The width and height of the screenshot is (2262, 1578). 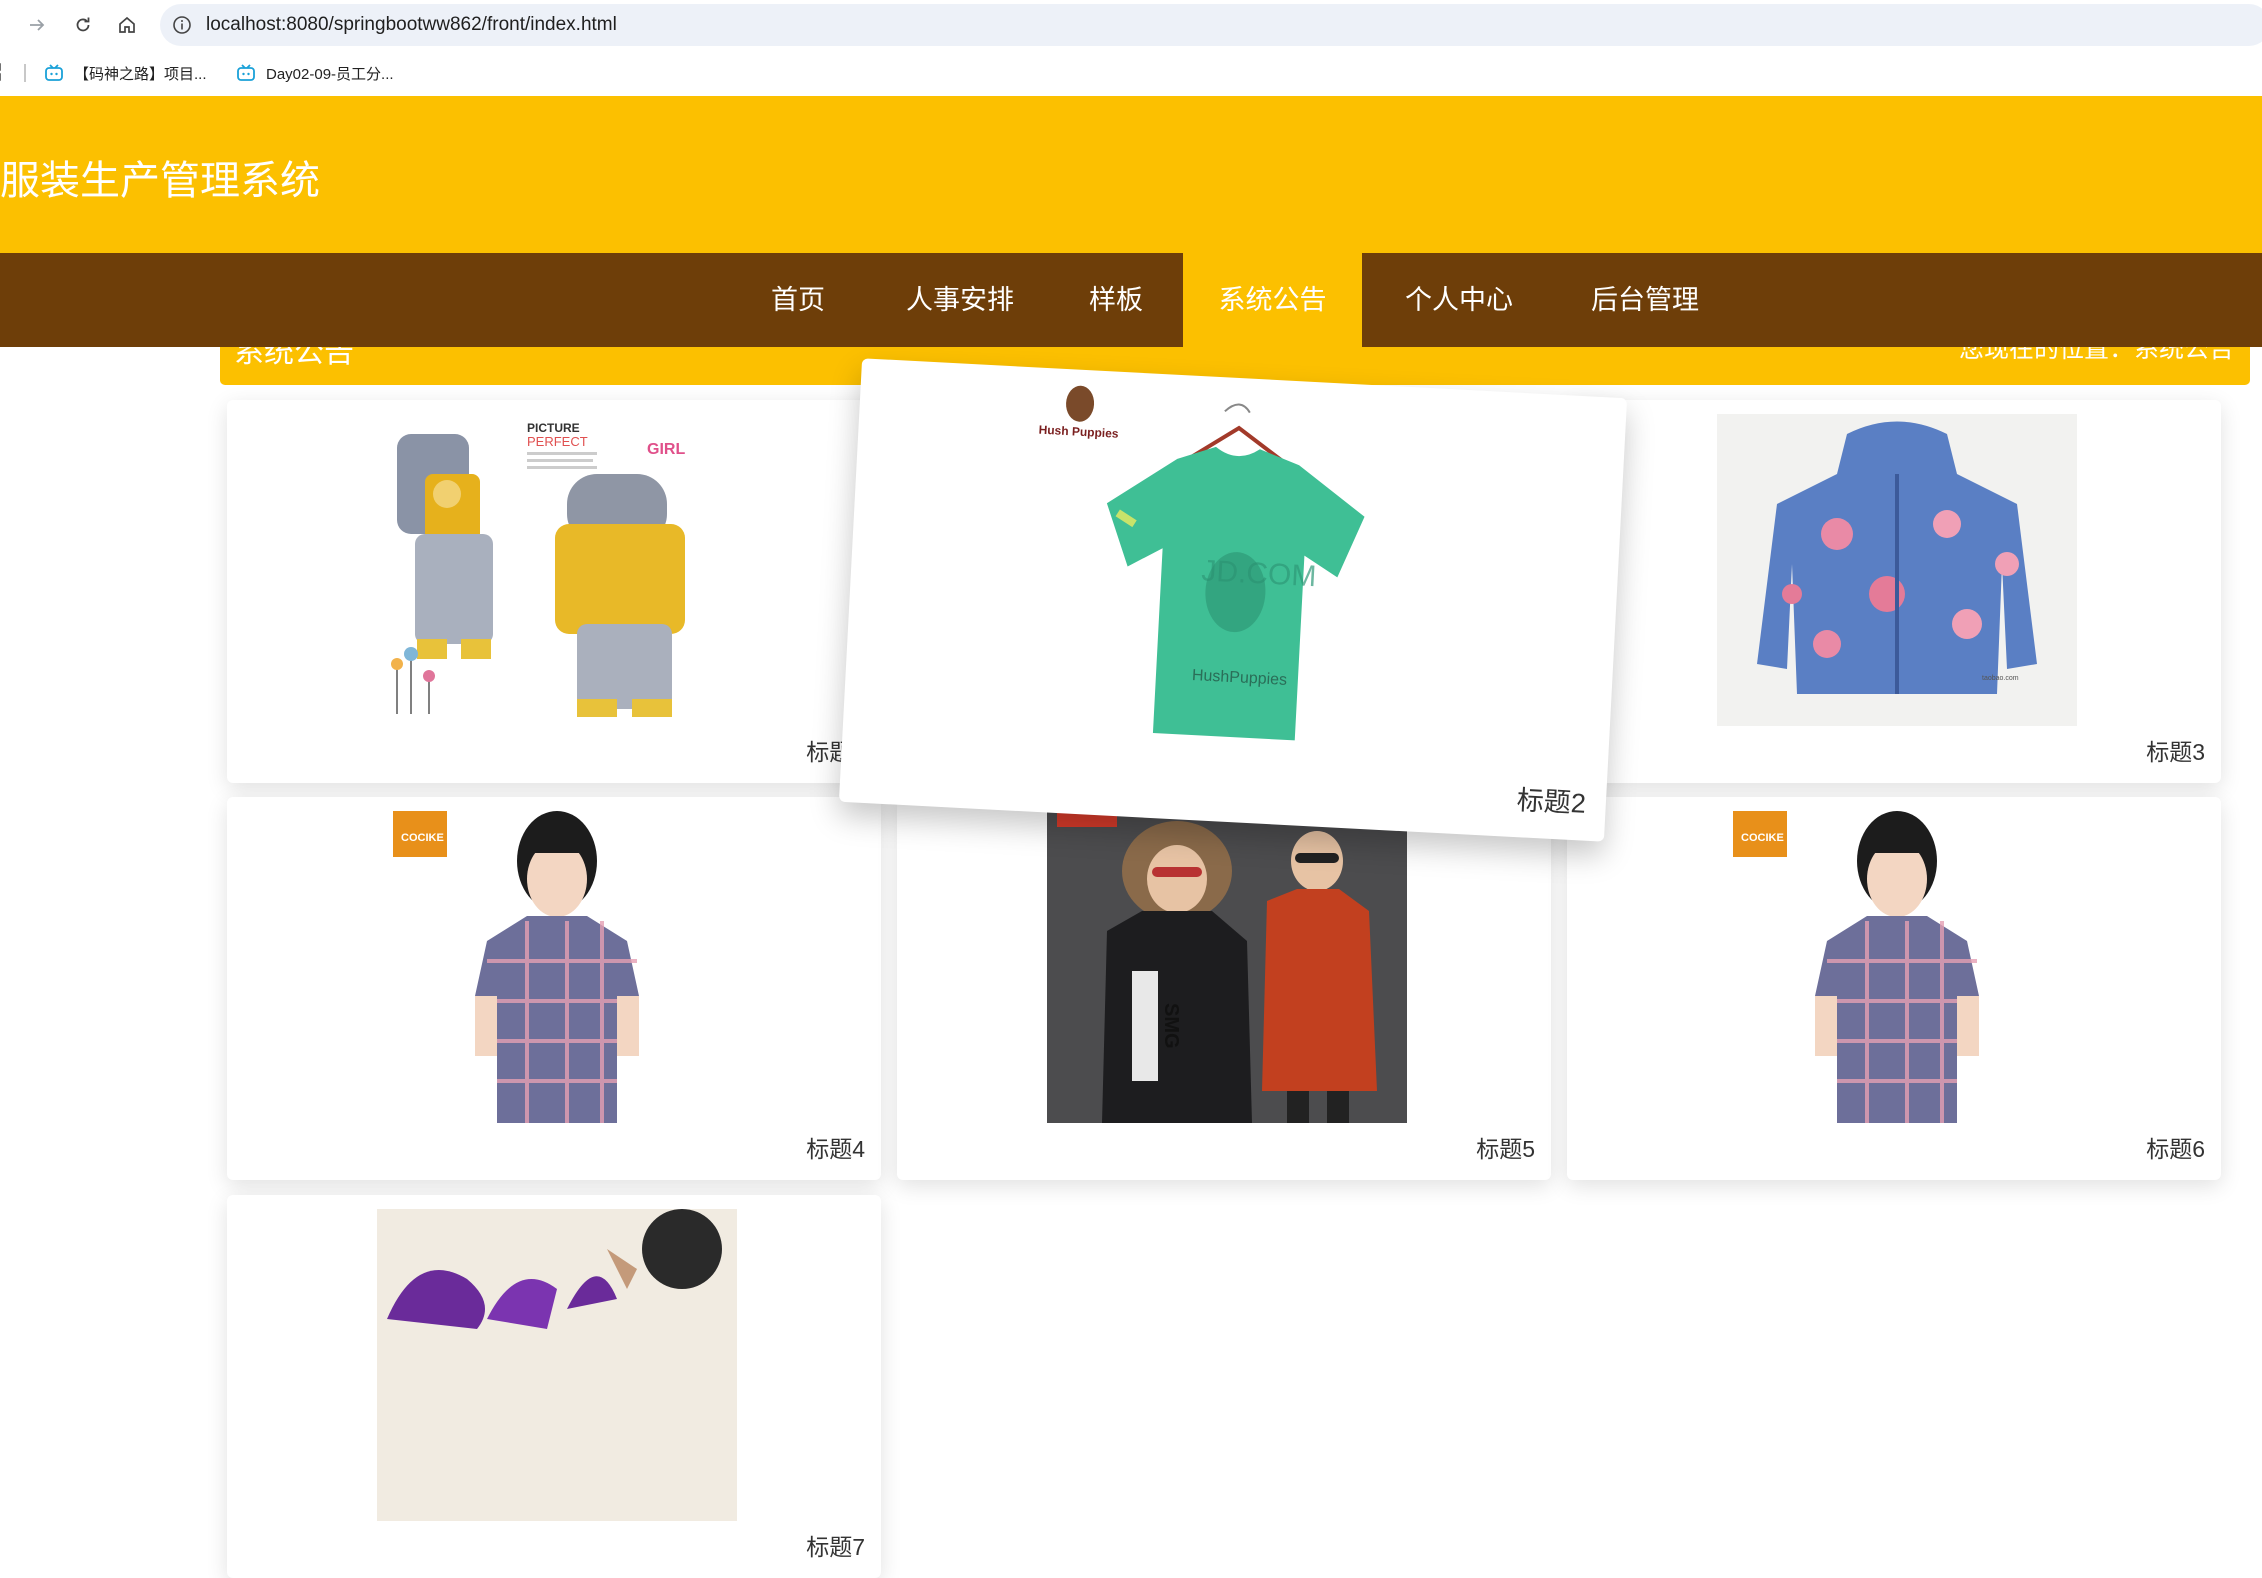 I want to click on purple-graffiti-image, so click(x=557, y=1365).